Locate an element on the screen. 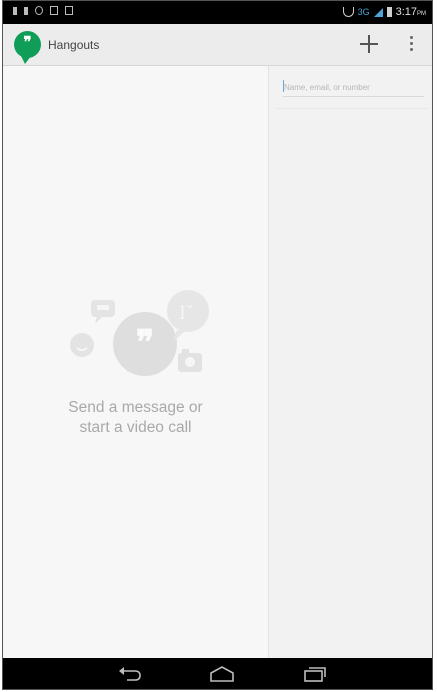 The image size is (437, 692). clock: 3:17PM is located at coordinates (411, 12).